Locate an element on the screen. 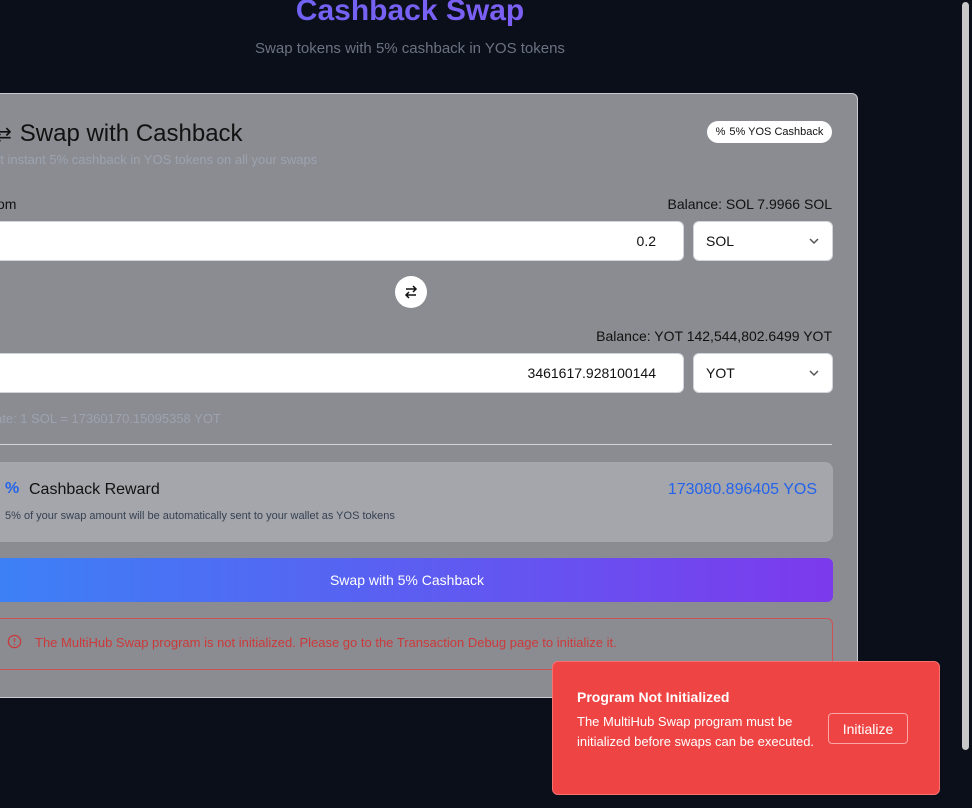 Image resolution: width=972 pixels, height=808 pixels. swap-arrows-icon is located at coordinates (411, 292).